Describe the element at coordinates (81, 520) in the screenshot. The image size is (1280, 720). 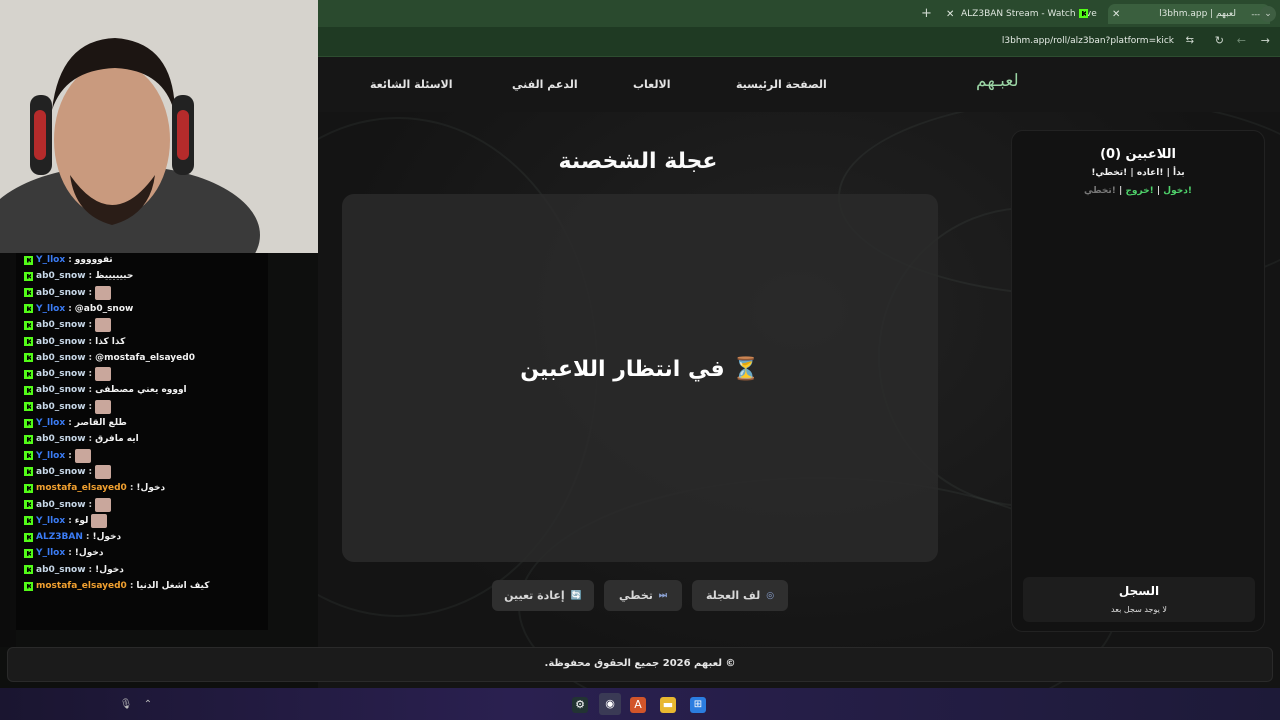
I see `chat-text: لوء` at that location.